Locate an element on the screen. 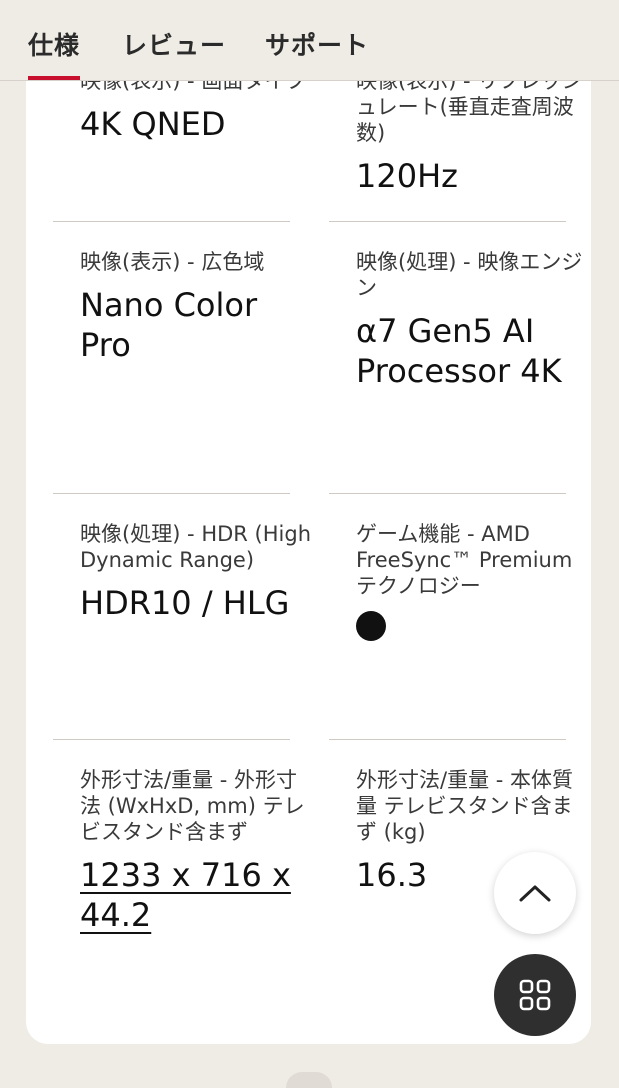  spec-label: 映像(処理) - HDR (High Dynamic Range) is located at coordinates (195, 547).